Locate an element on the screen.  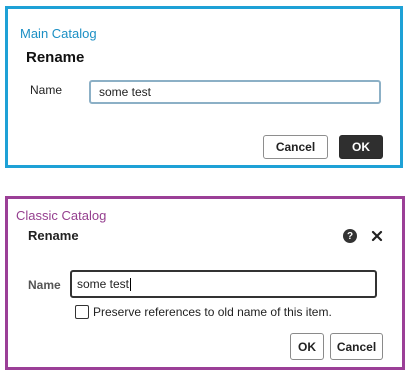
text-caret is located at coordinates (131, 284).